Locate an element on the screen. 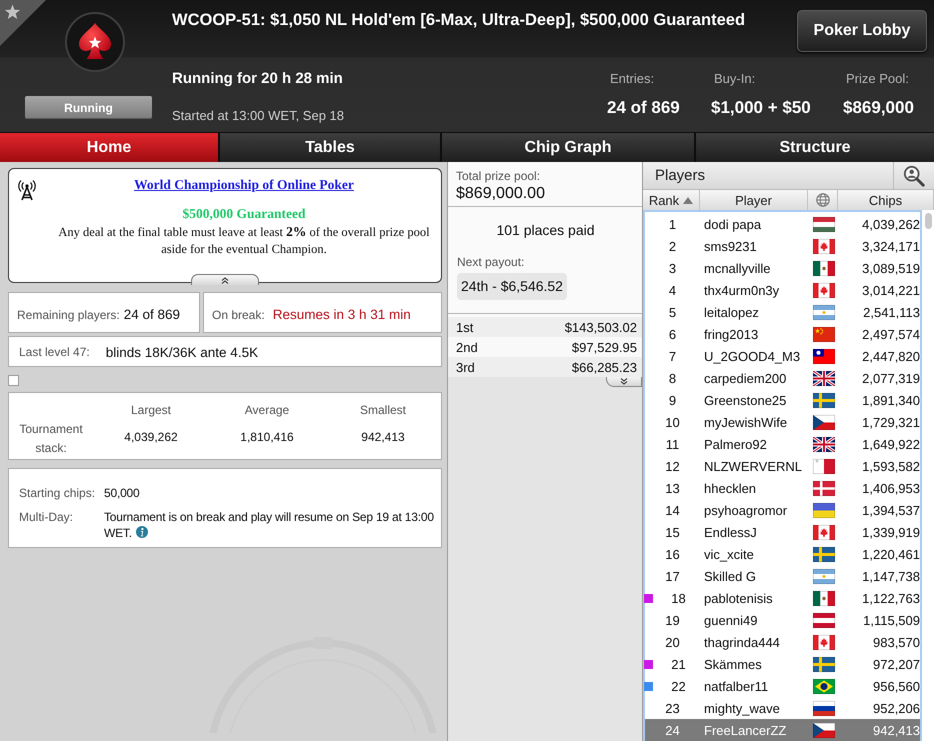 This screenshot has height=741, width=934. favorite-star-icon is located at coordinates (23, 23).